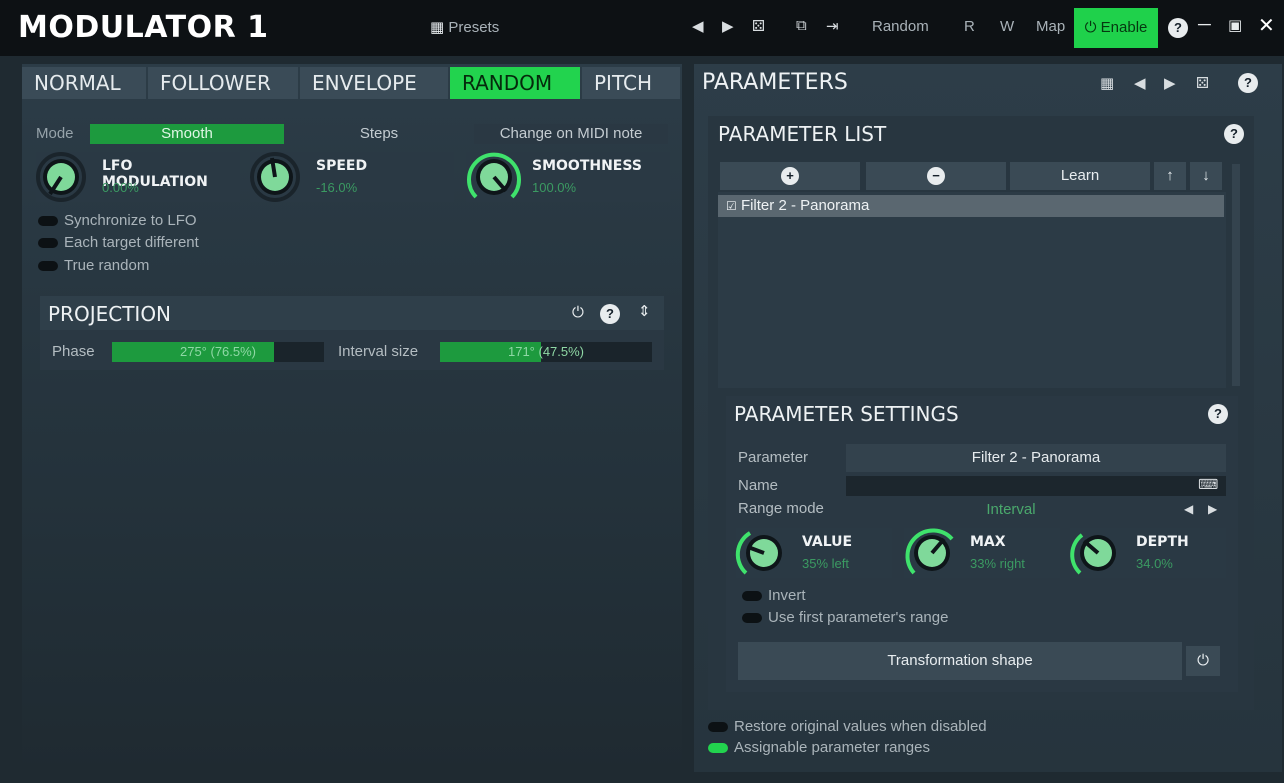 Image resolution: width=1284 pixels, height=783 pixels. What do you see at coordinates (900, 26) in the screenshot?
I see `random-button: Random` at bounding box center [900, 26].